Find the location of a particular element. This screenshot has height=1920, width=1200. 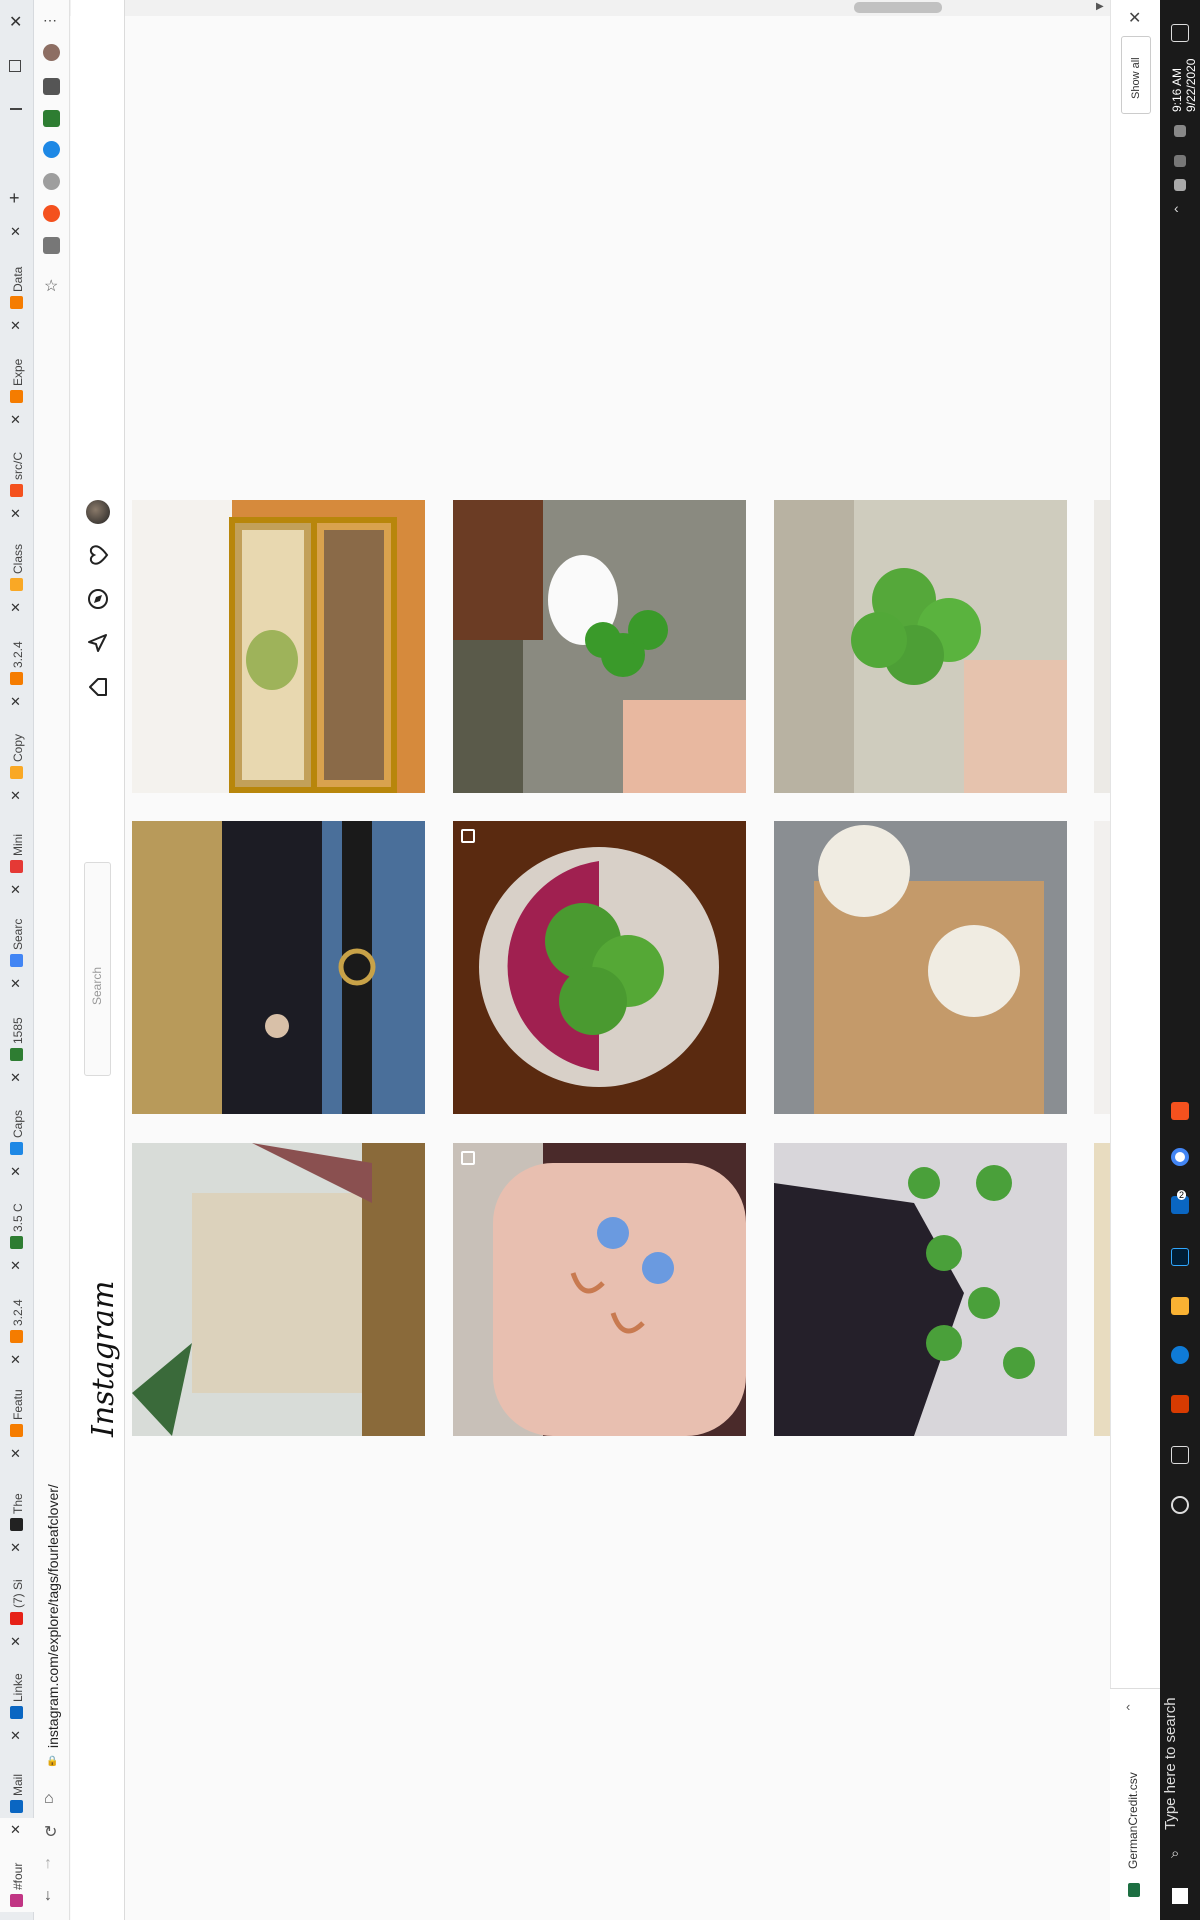

explore-compass-icon is located at coordinates (98, 599).